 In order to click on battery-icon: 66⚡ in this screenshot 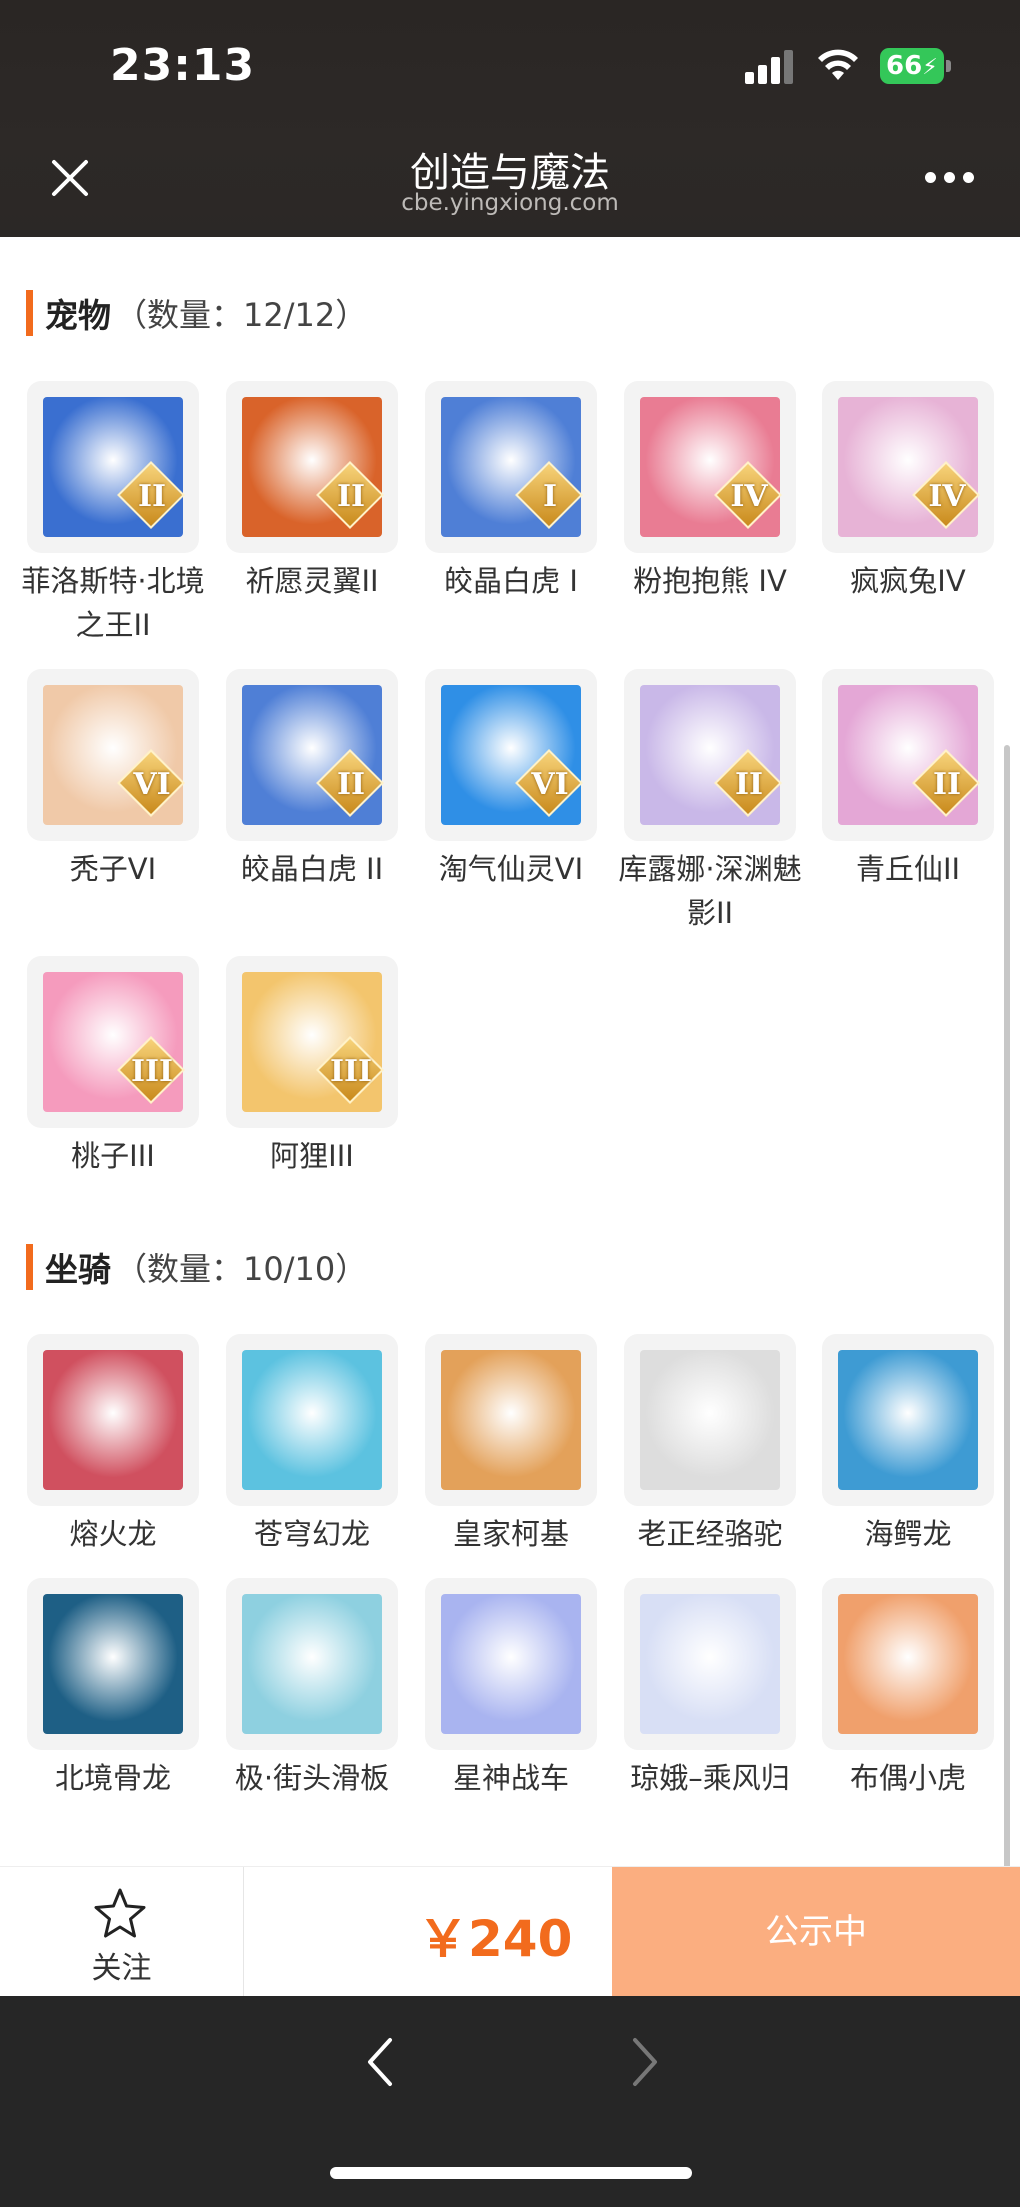, I will do `click(912, 66)`.